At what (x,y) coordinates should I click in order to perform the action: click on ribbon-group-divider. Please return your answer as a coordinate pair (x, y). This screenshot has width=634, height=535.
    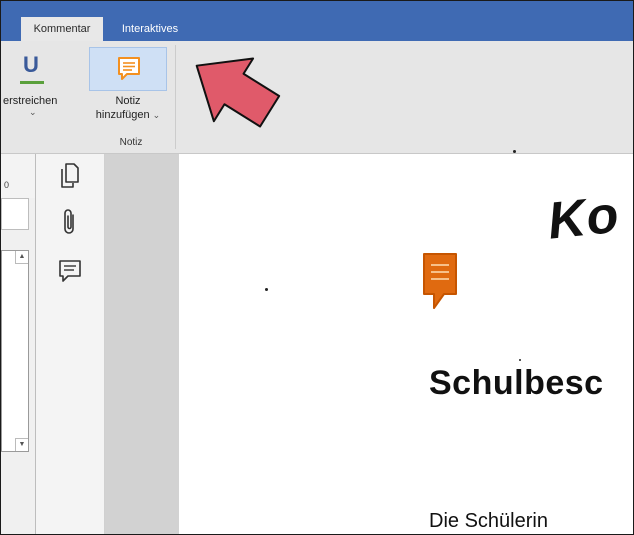
    Looking at the image, I should click on (175, 97).